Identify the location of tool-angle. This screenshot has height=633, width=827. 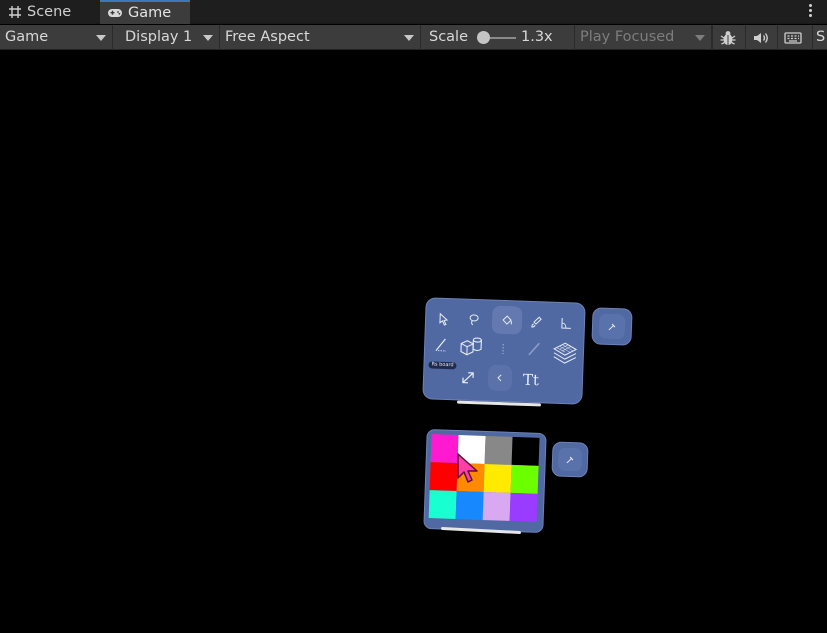
(566, 323).